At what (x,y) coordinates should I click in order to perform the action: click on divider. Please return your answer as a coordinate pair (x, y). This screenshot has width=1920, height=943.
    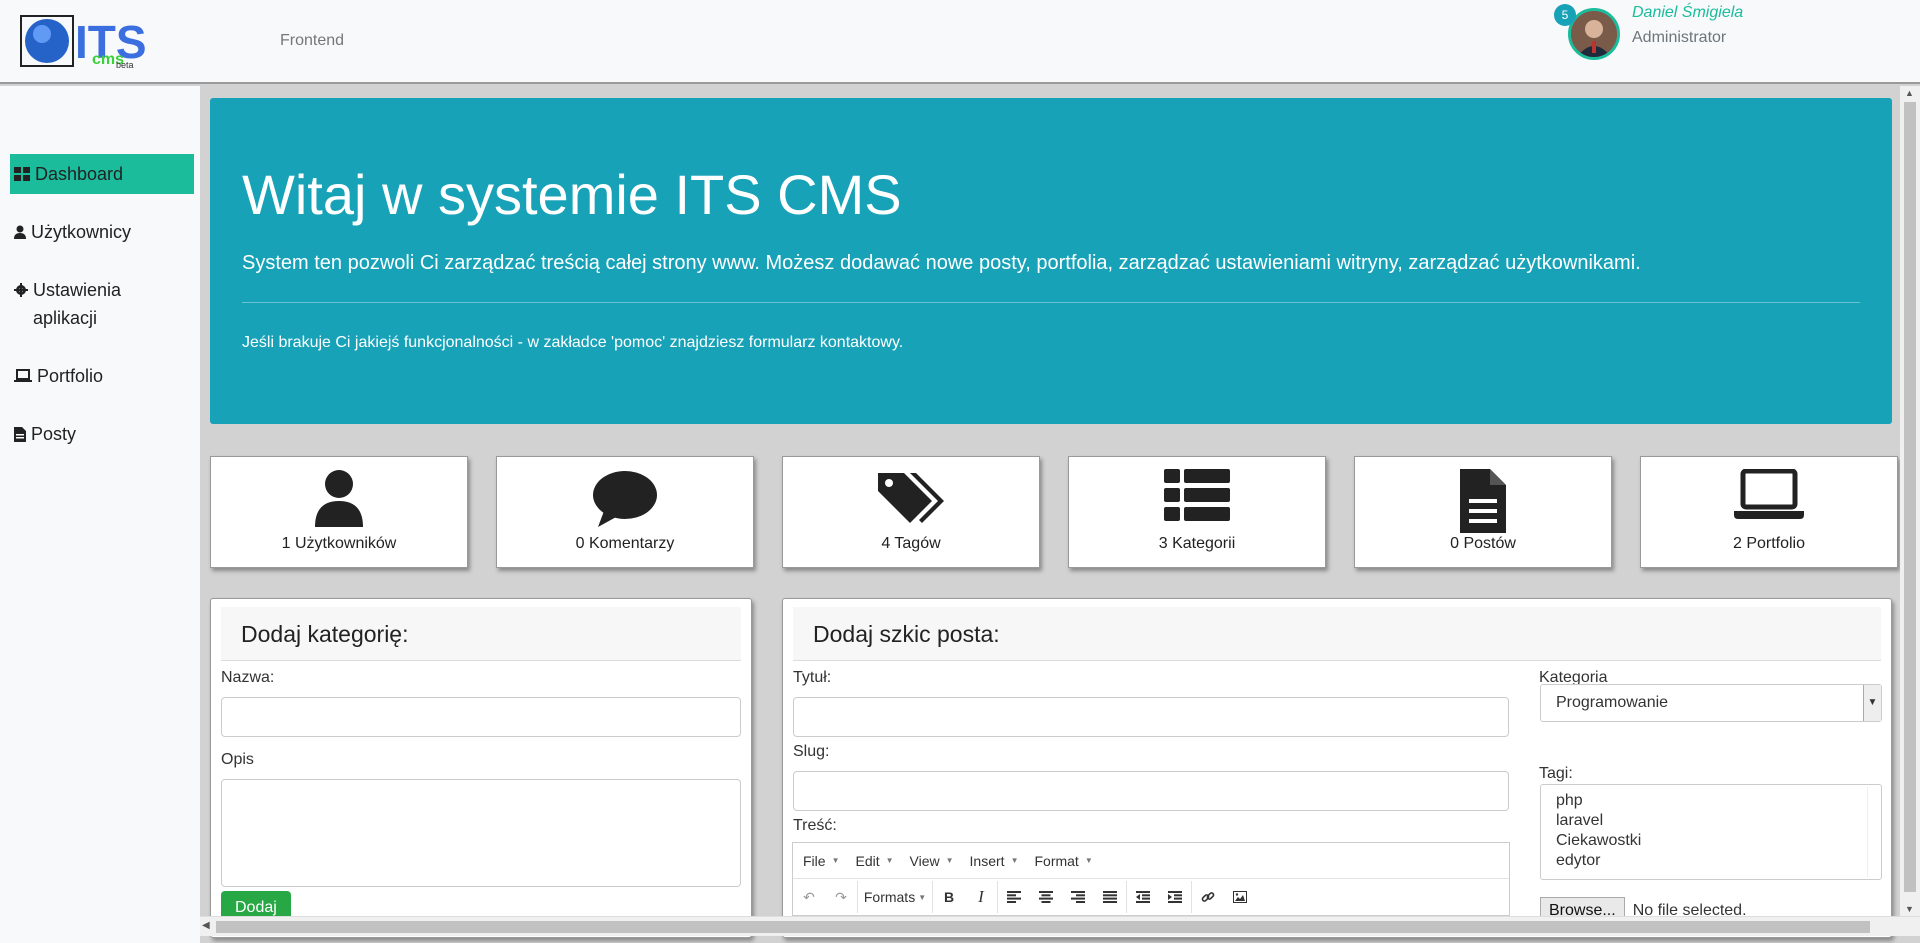
    Looking at the image, I should click on (1051, 302).